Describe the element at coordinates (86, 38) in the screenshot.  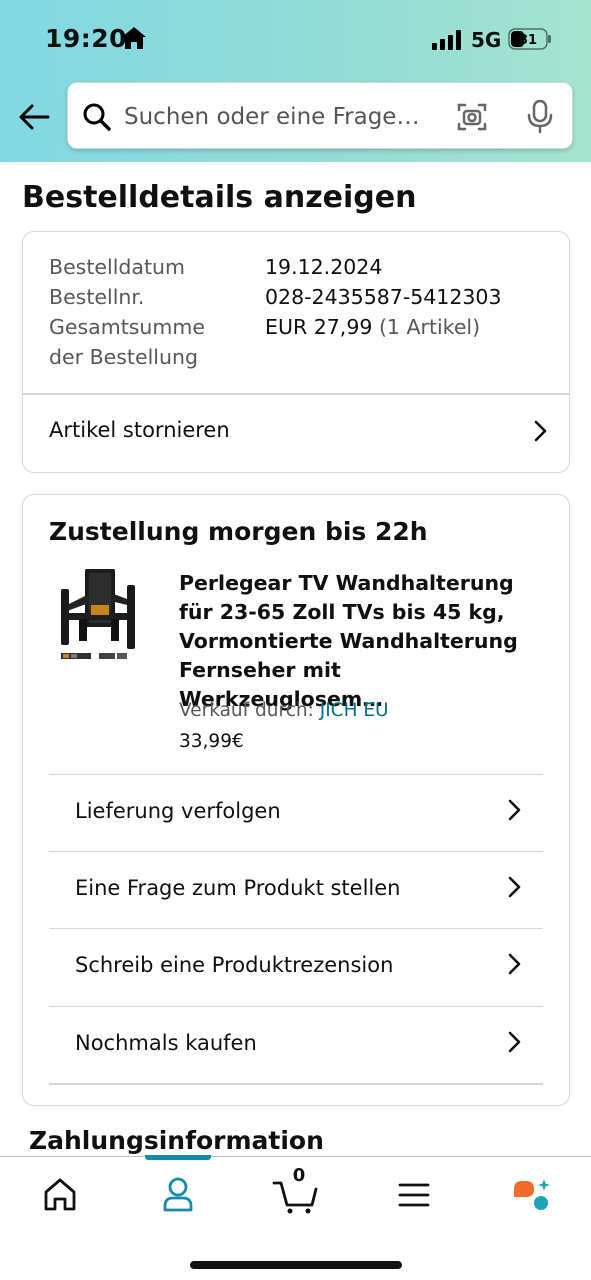
I see `status-time: 19:20` at that location.